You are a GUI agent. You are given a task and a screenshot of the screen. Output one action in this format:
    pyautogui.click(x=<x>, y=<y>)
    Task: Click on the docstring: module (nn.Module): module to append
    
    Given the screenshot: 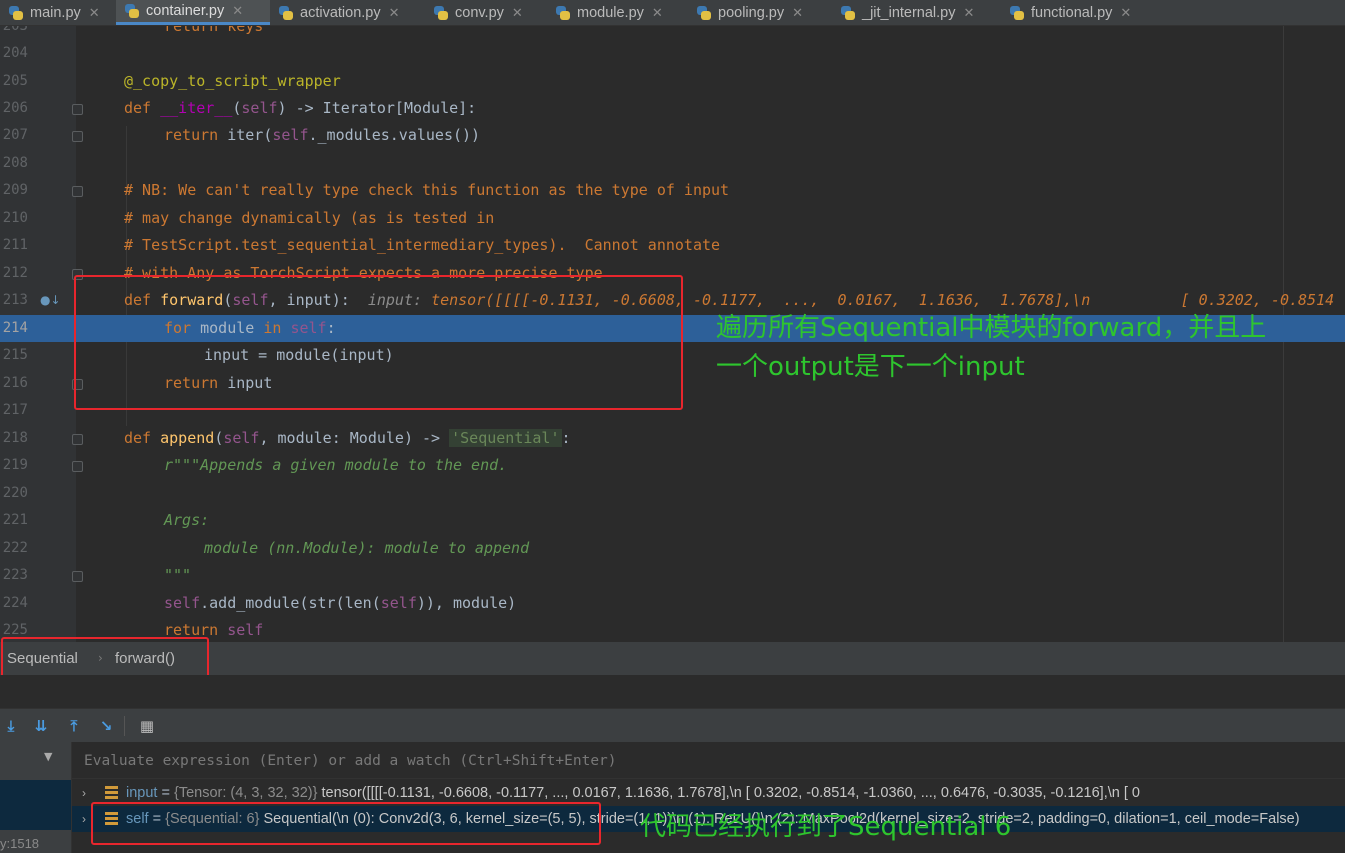 What is the action you would take?
    pyautogui.click(x=367, y=548)
    